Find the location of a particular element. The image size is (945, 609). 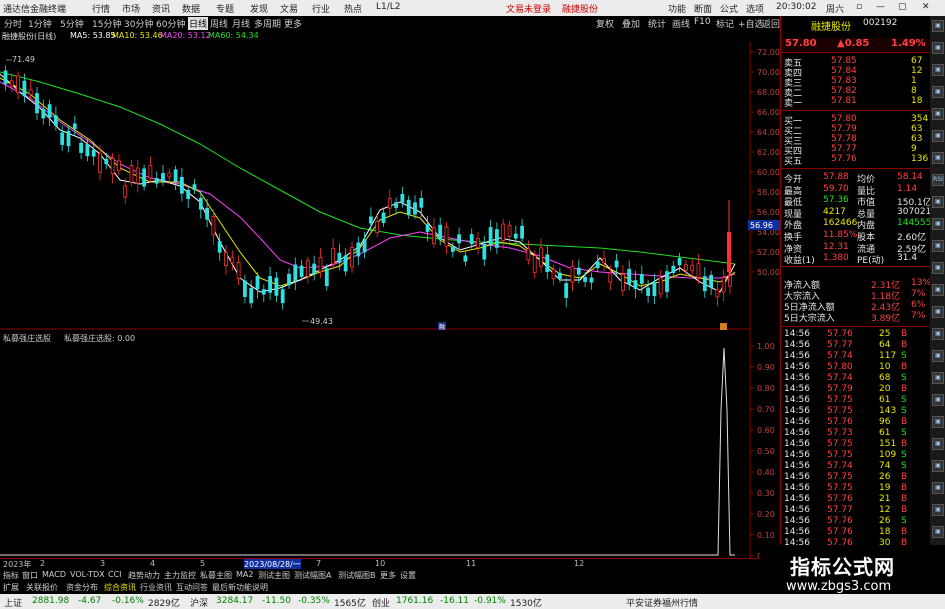

period-daily: 日线 is located at coordinates (198, 23).